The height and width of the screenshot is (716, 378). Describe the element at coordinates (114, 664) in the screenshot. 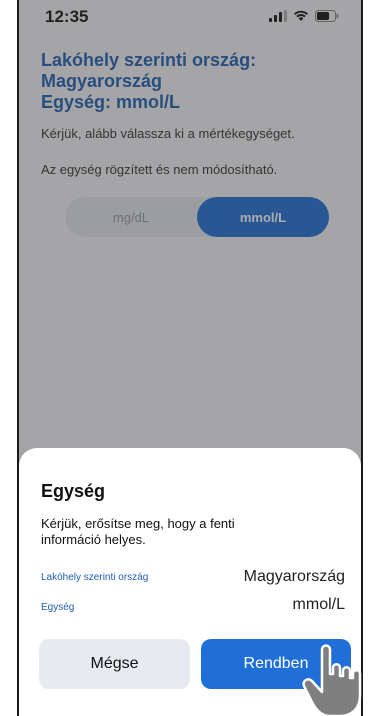

I see `cancel-button: Mégse` at that location.